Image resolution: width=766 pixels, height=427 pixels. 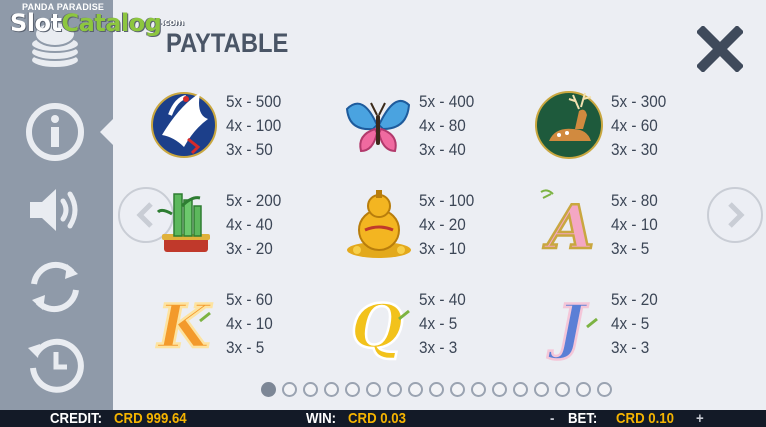 What do you see at coordinates (700, 418) in the screenshot?
I see `bet-increase-button: +` at bounding box center [700, 418].